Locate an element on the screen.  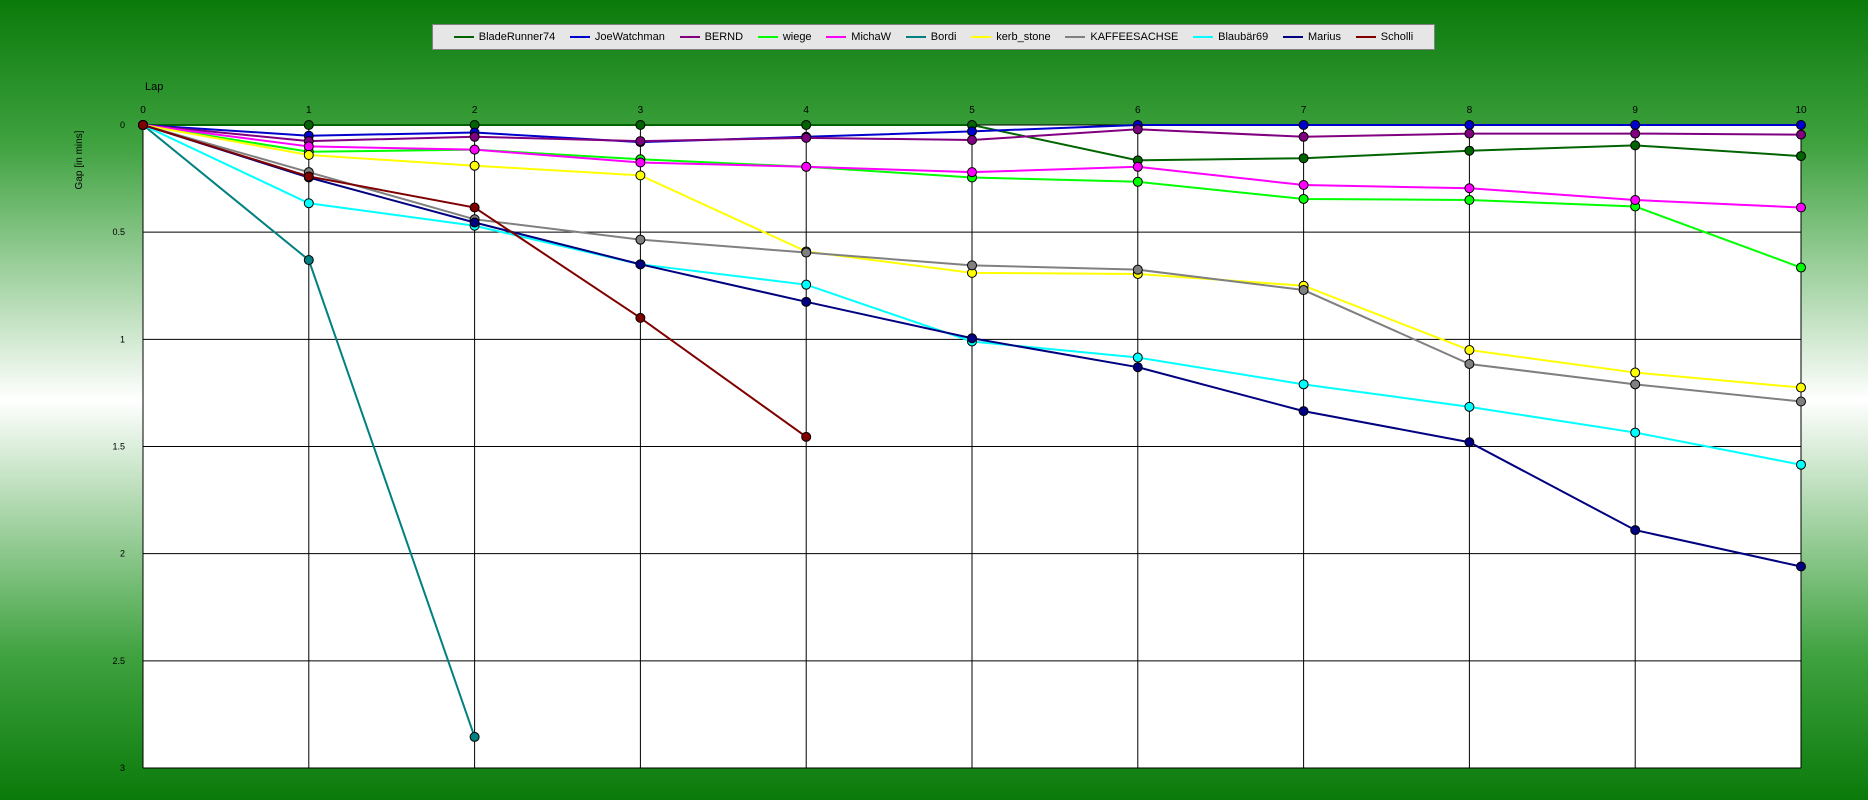
x-tick-label: 0 is located at coordinates (143, 110).